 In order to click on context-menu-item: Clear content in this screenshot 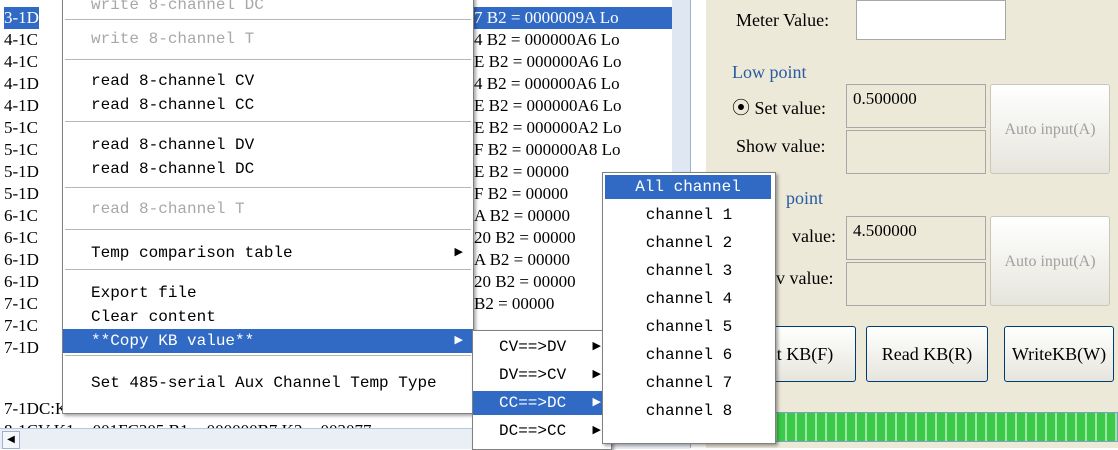, I will do `click(268, 317)`.